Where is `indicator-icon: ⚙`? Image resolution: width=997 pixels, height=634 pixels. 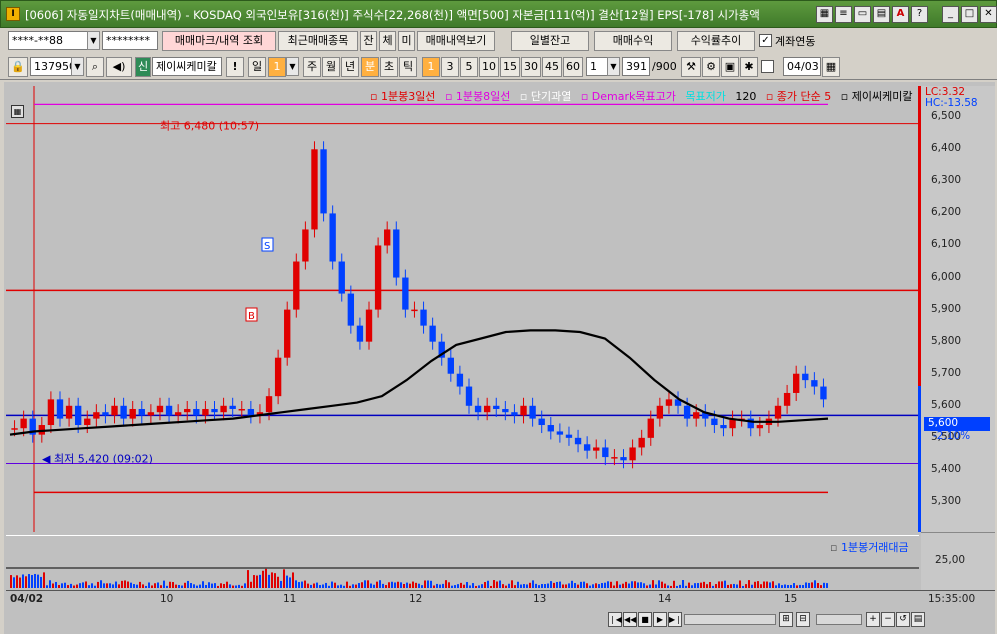
indicator-icon: ⚙ is located at coordinates (711, 67).